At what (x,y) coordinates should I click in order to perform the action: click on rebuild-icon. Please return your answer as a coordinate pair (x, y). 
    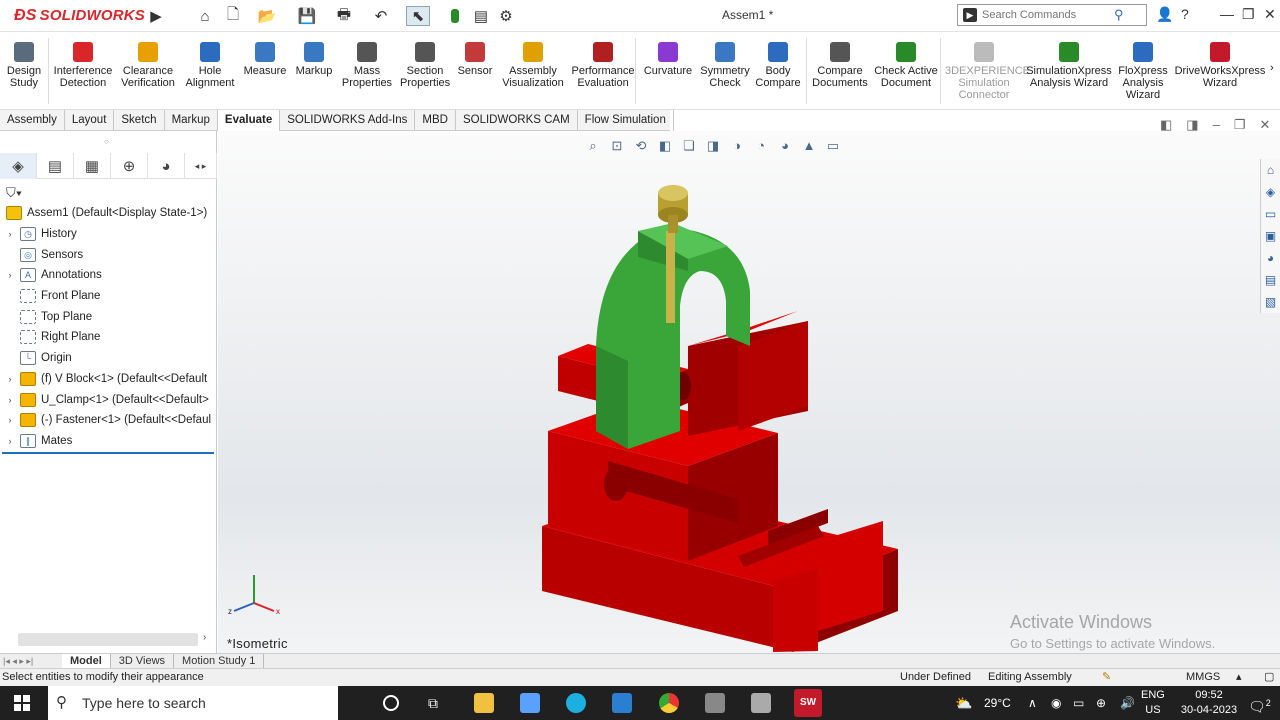
    Looking at the image, I should click on (455, 16).